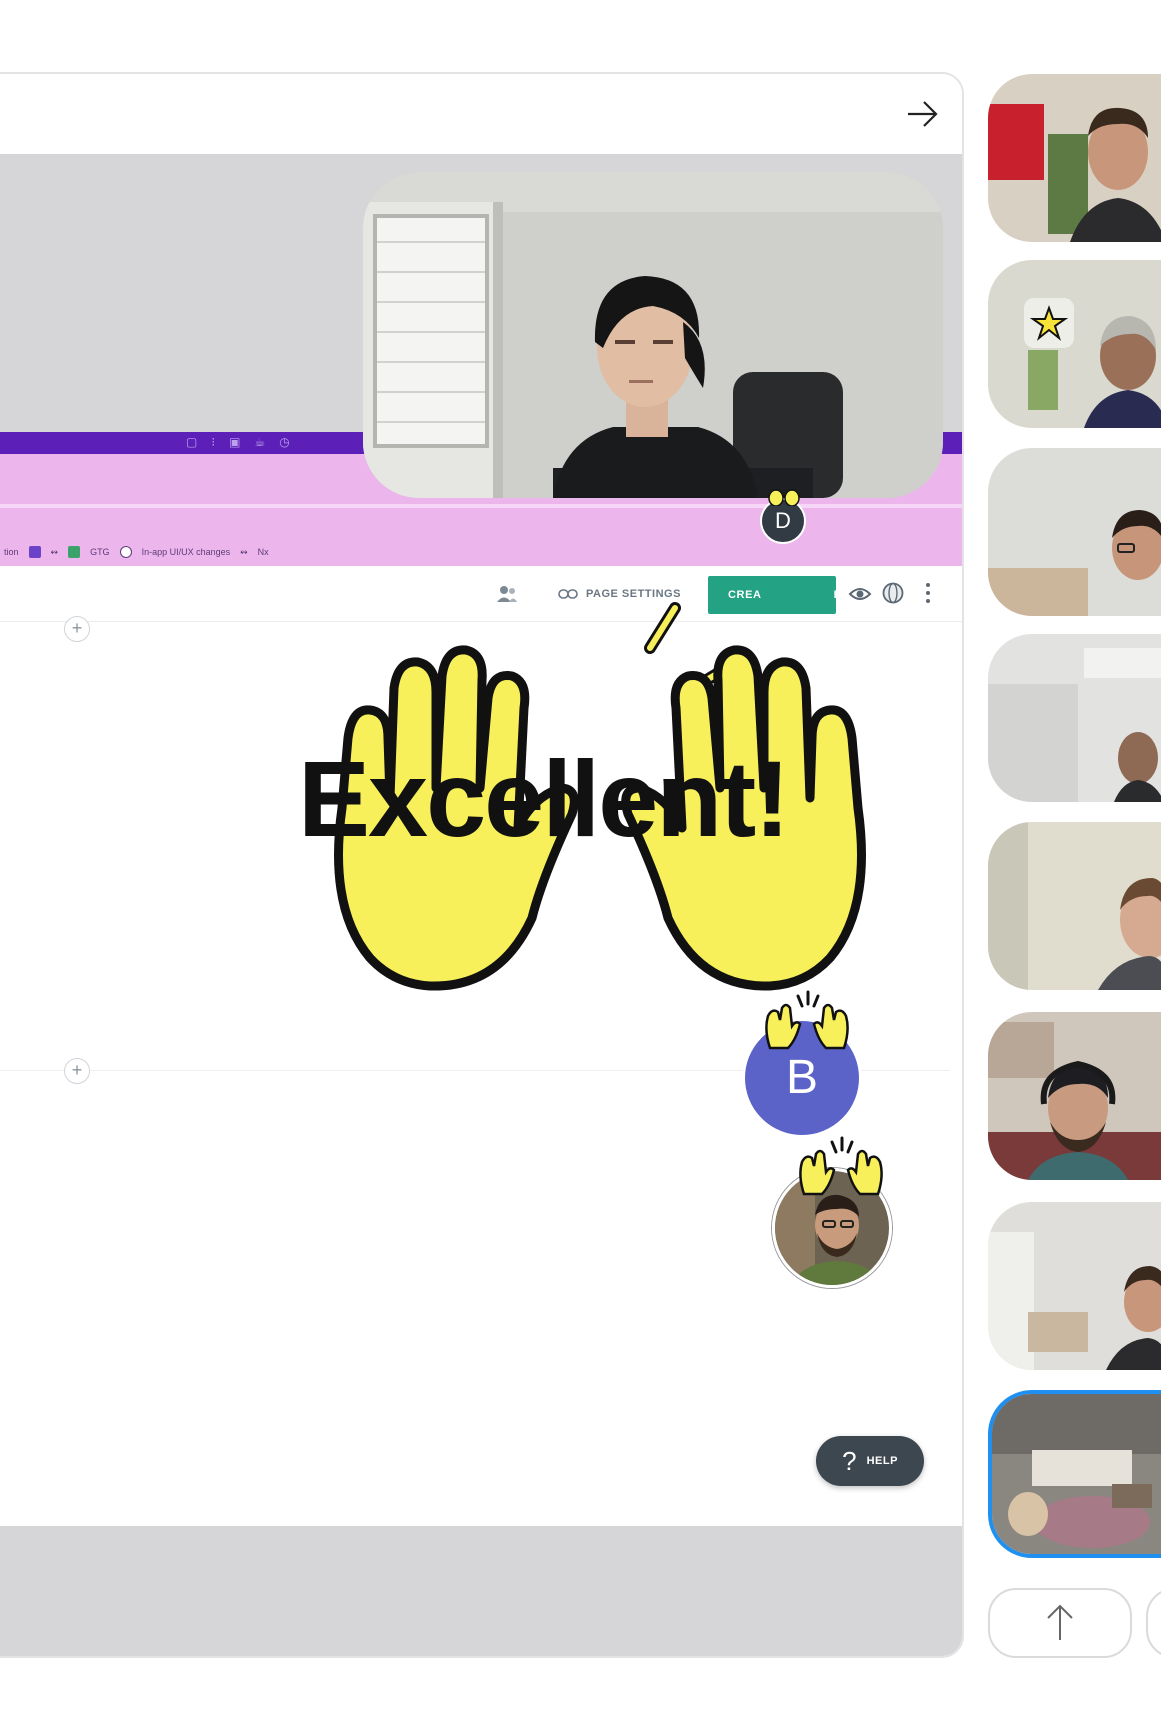  Describe the element at coordinates (125, 552) in the screenshot. I see `notion-icon` at that location.